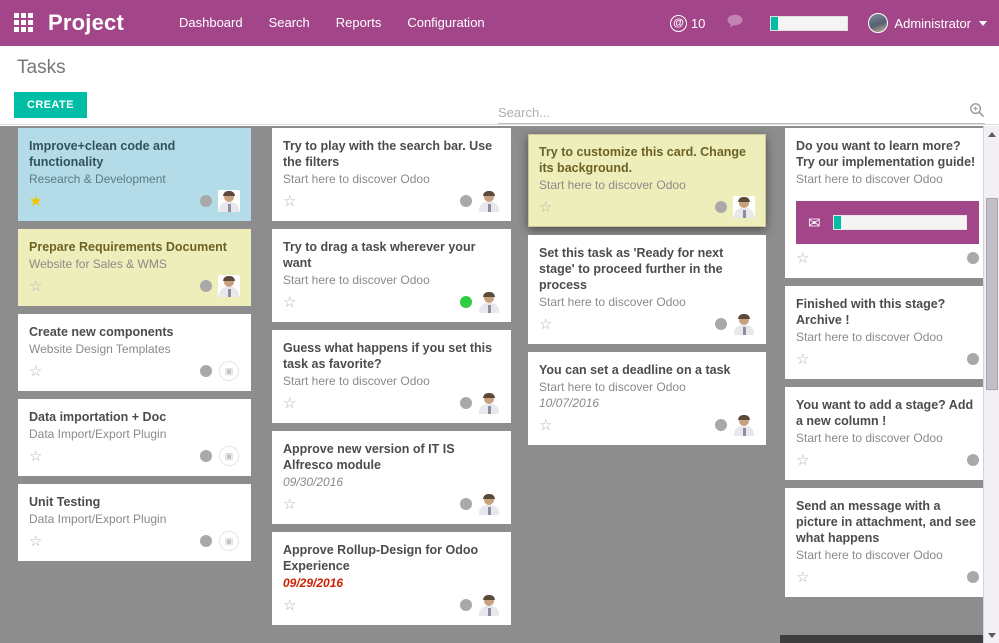 This screenshot has height=643, width=999. I want to click on menu-item-search: Search, so click(289, 23).